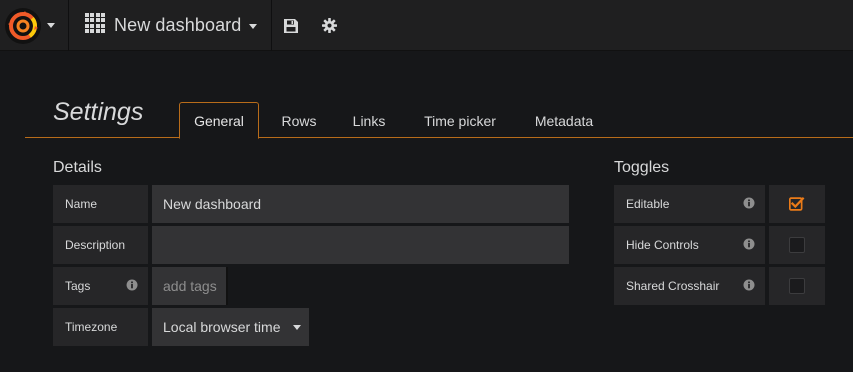  What do you see at coordinates (178, 25) in the screenshot?
I see `dashboard-title: New dashboard` at bounding box center [178, 25].